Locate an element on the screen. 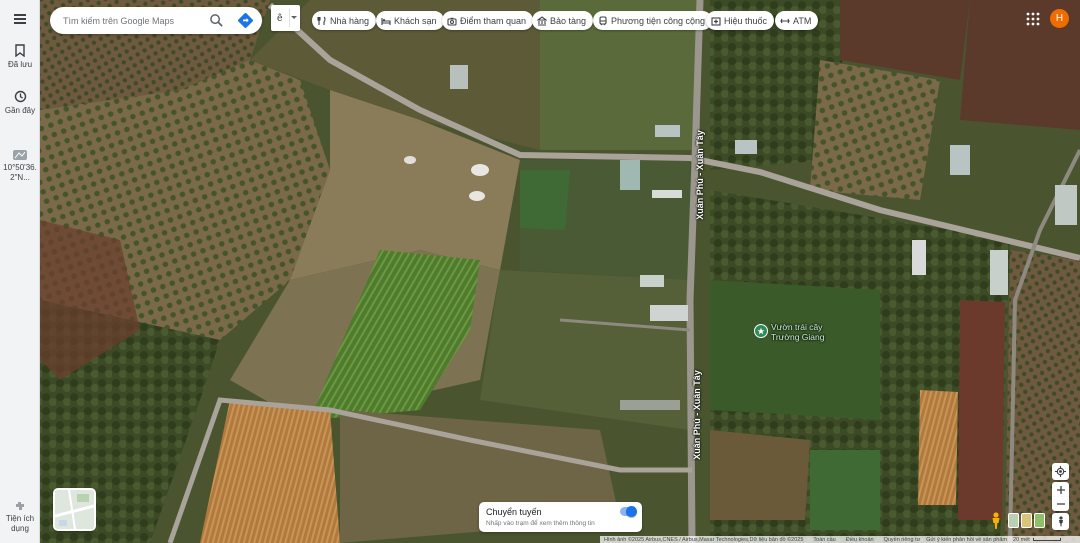  chip-museums: Bảo tàng is located at coordinates (563, 20).